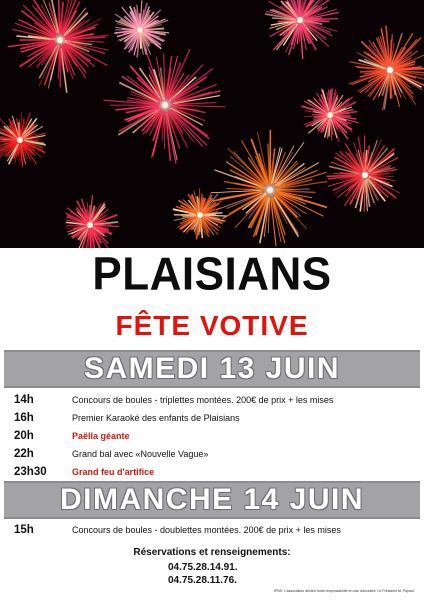  I want to click on sunday-band: DIMANCHE 14 JUIN, so click(212, 500).